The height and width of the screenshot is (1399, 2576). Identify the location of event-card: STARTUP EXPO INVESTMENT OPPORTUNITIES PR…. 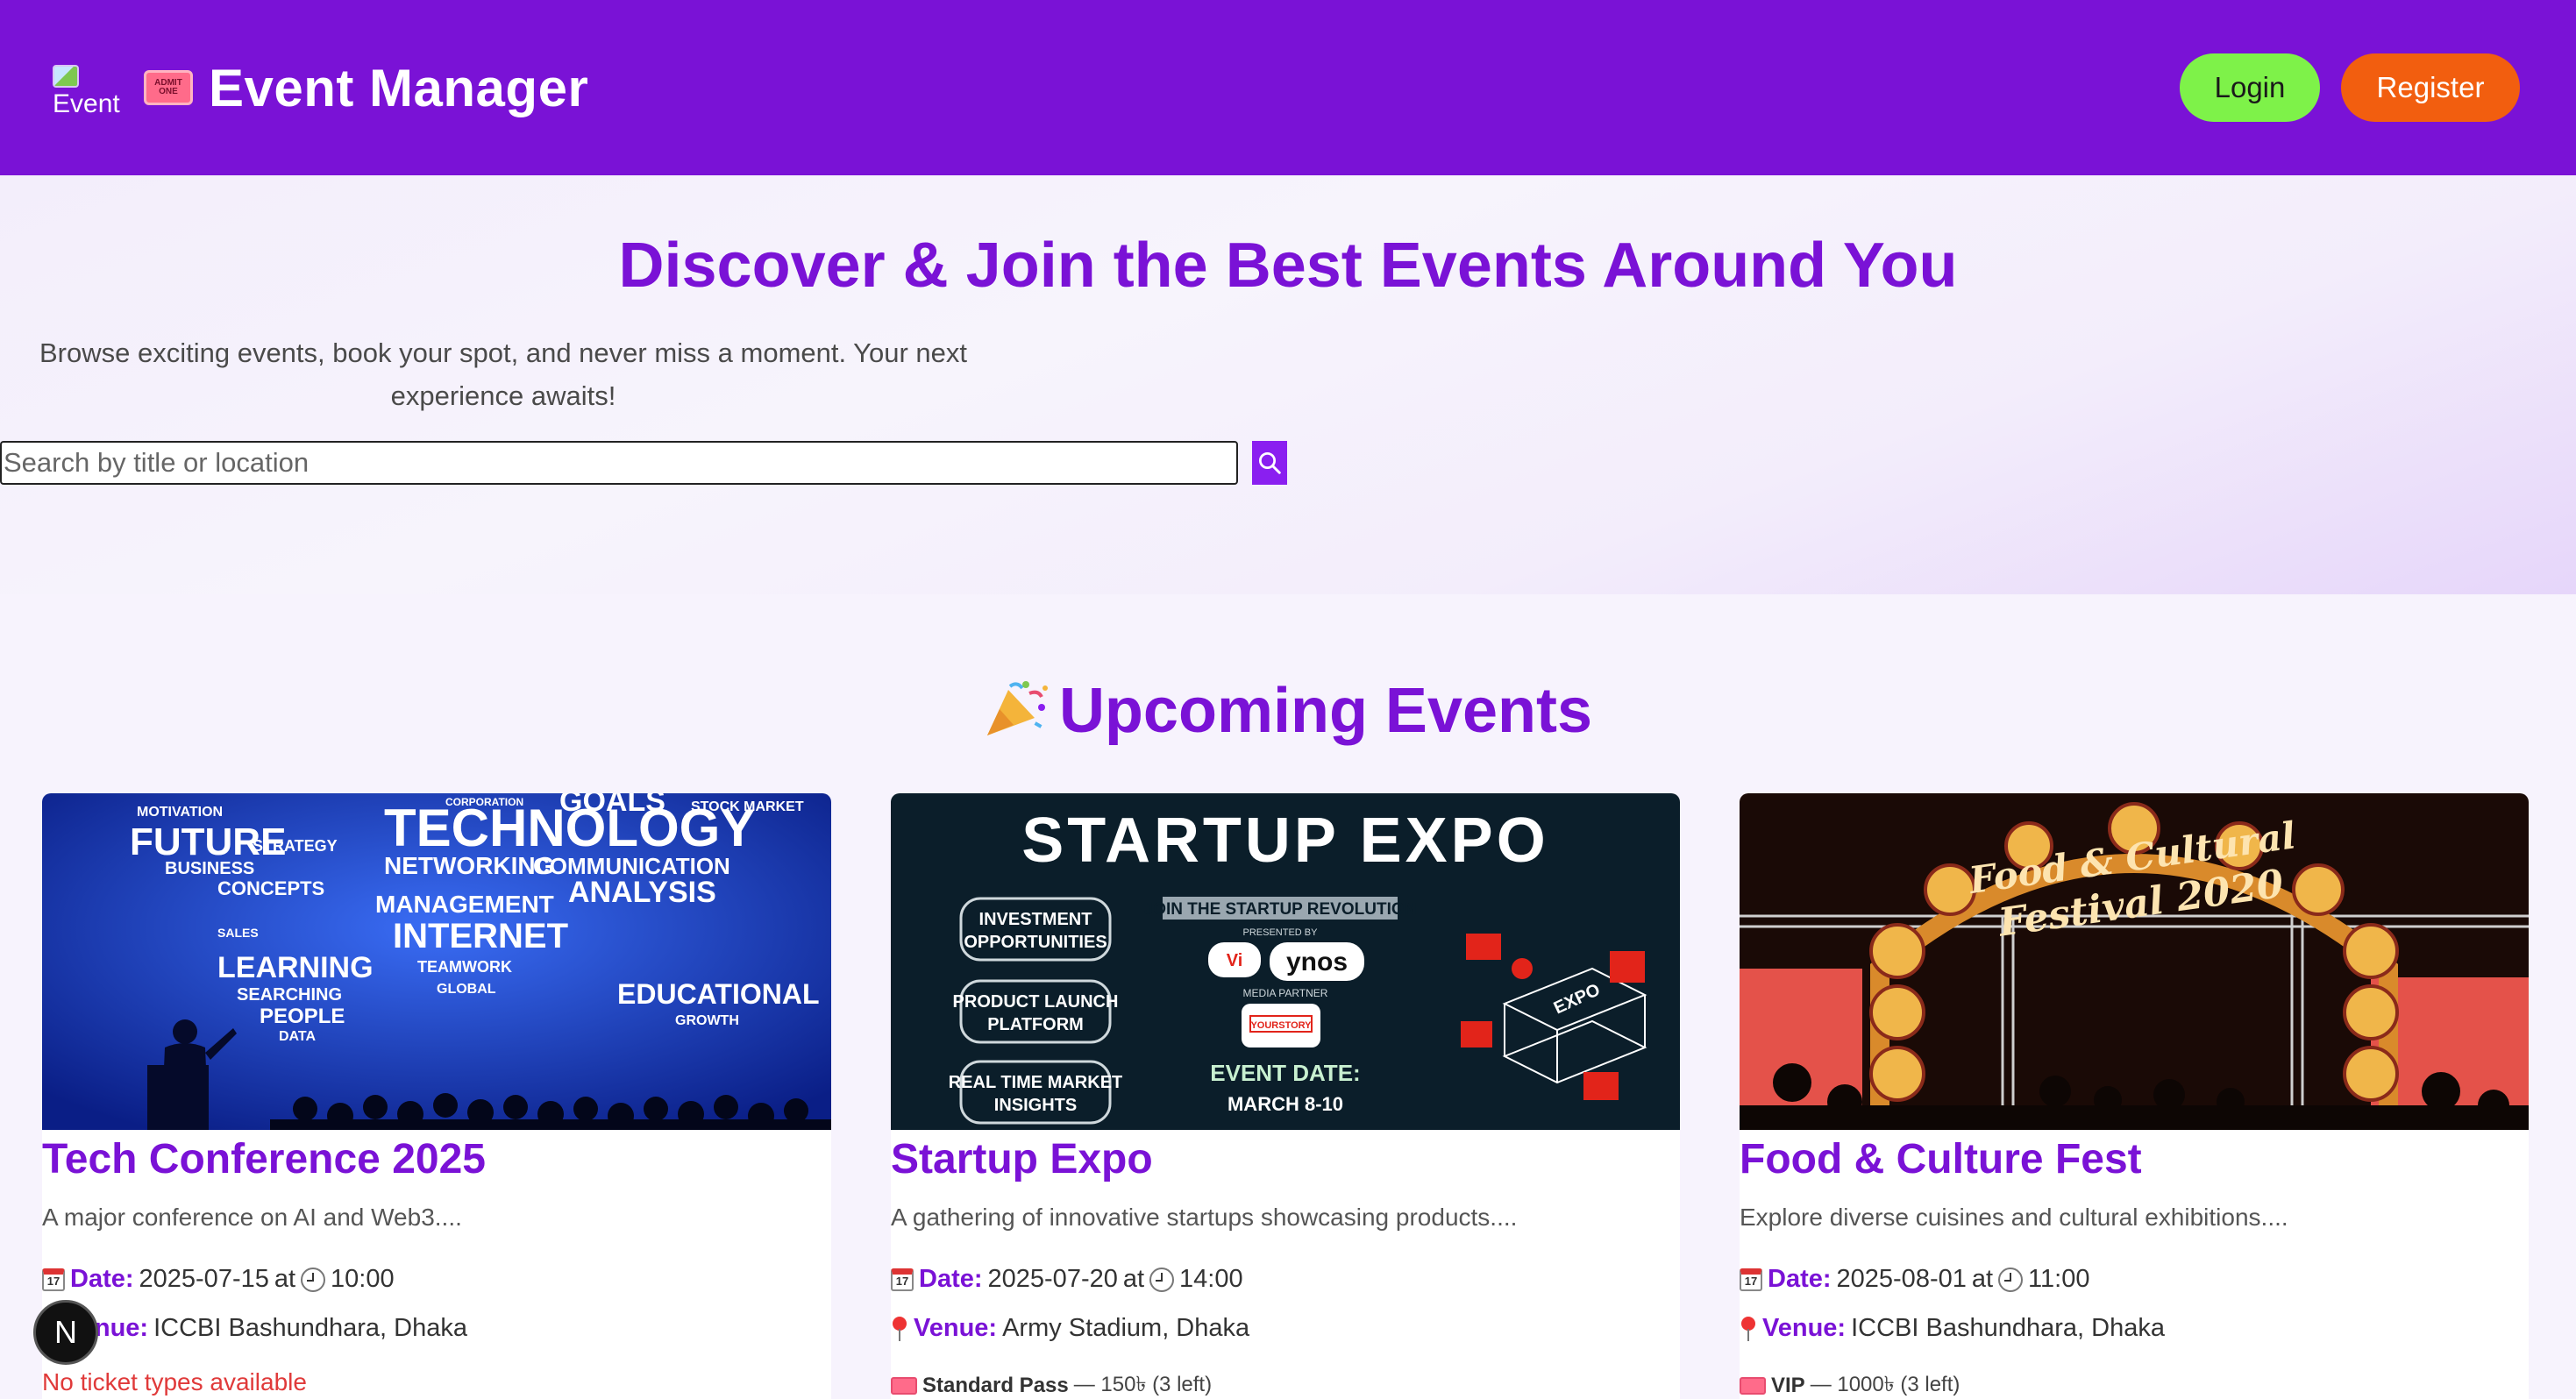
(1285, 1096).